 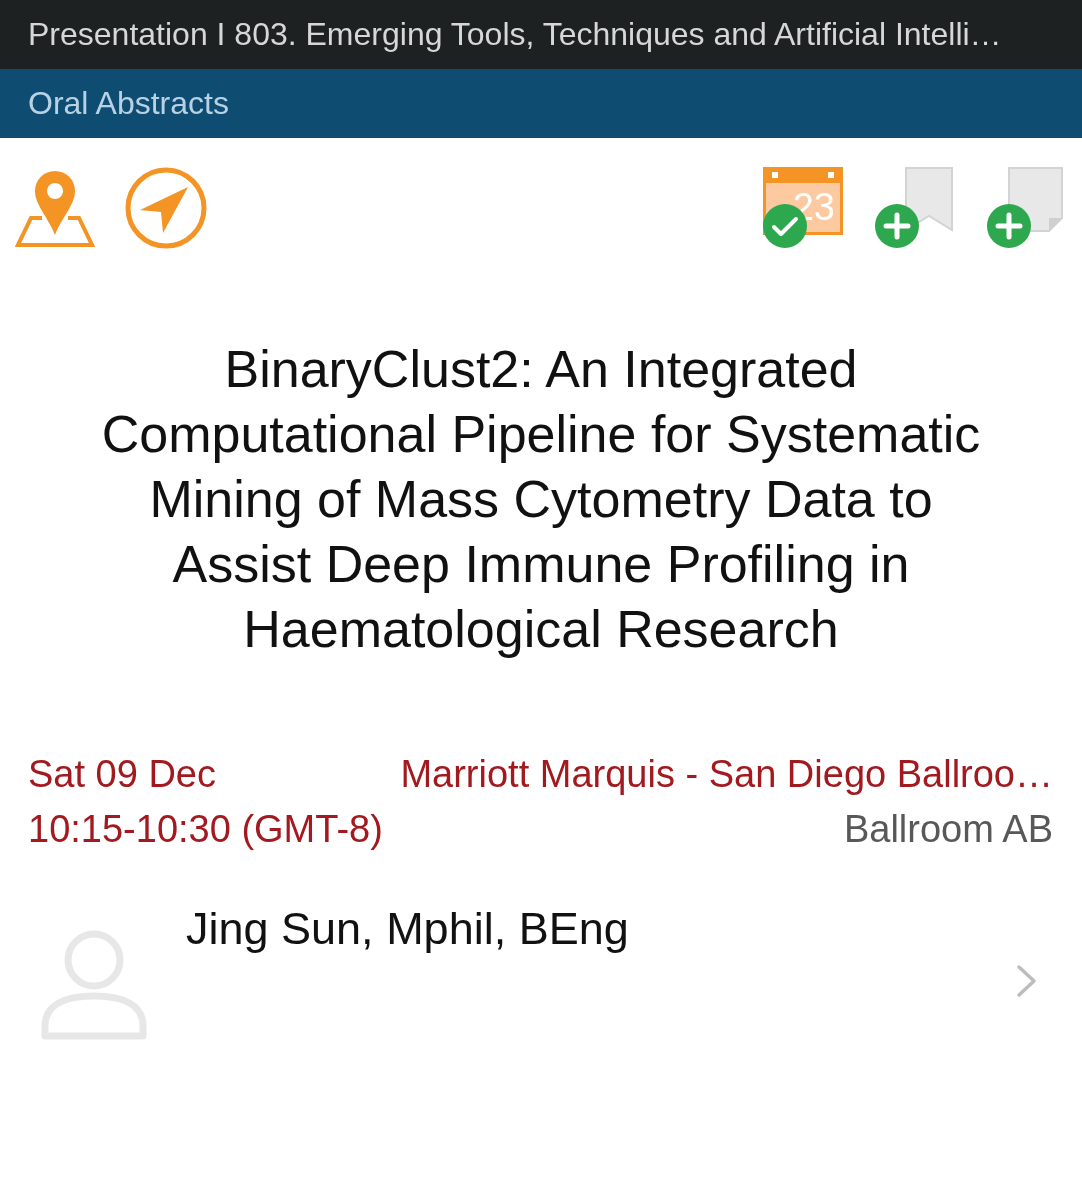 I want to click on note-button, so click(x=1025, y=207).